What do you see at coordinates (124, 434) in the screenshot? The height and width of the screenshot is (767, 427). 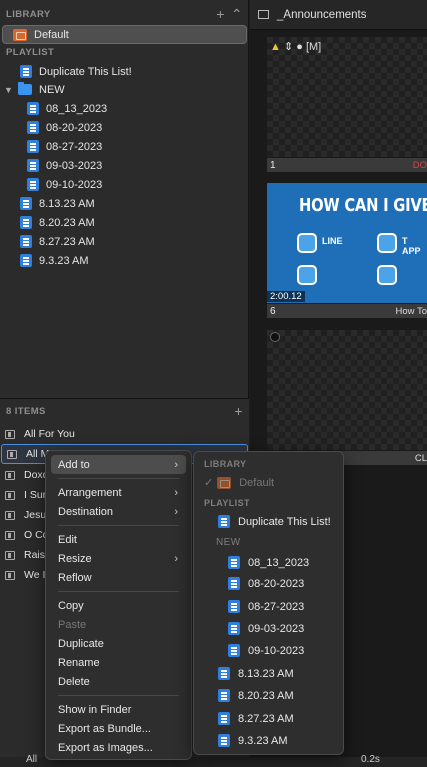 I see `item-row: All For You` at bounding box center [124, 434].